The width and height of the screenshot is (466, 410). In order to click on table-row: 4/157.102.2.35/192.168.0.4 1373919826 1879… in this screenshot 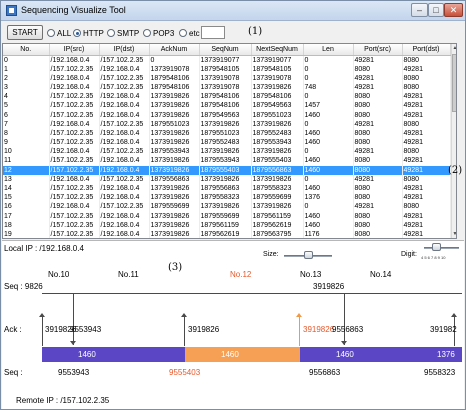, I will do `click(227, 97)`.